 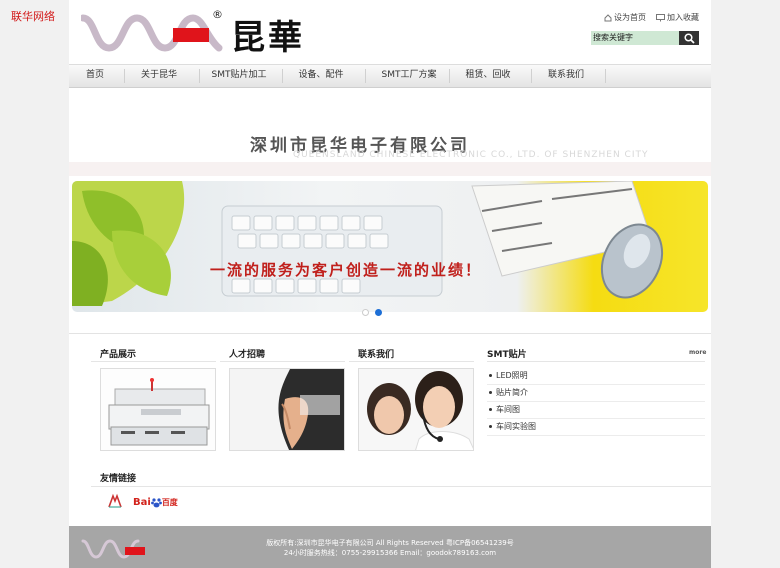 I want to click on nav-rental: 租赁、回收, so click(x=488, y=76).